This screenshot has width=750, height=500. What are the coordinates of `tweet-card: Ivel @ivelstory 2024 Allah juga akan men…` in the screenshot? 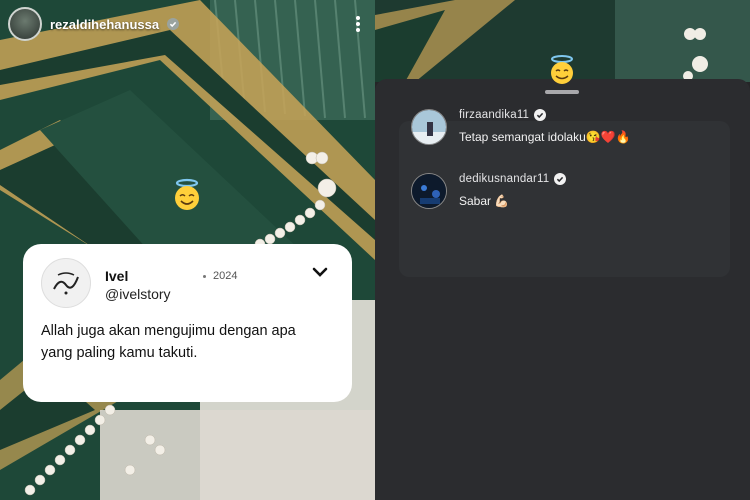 It's located at (187, 323).